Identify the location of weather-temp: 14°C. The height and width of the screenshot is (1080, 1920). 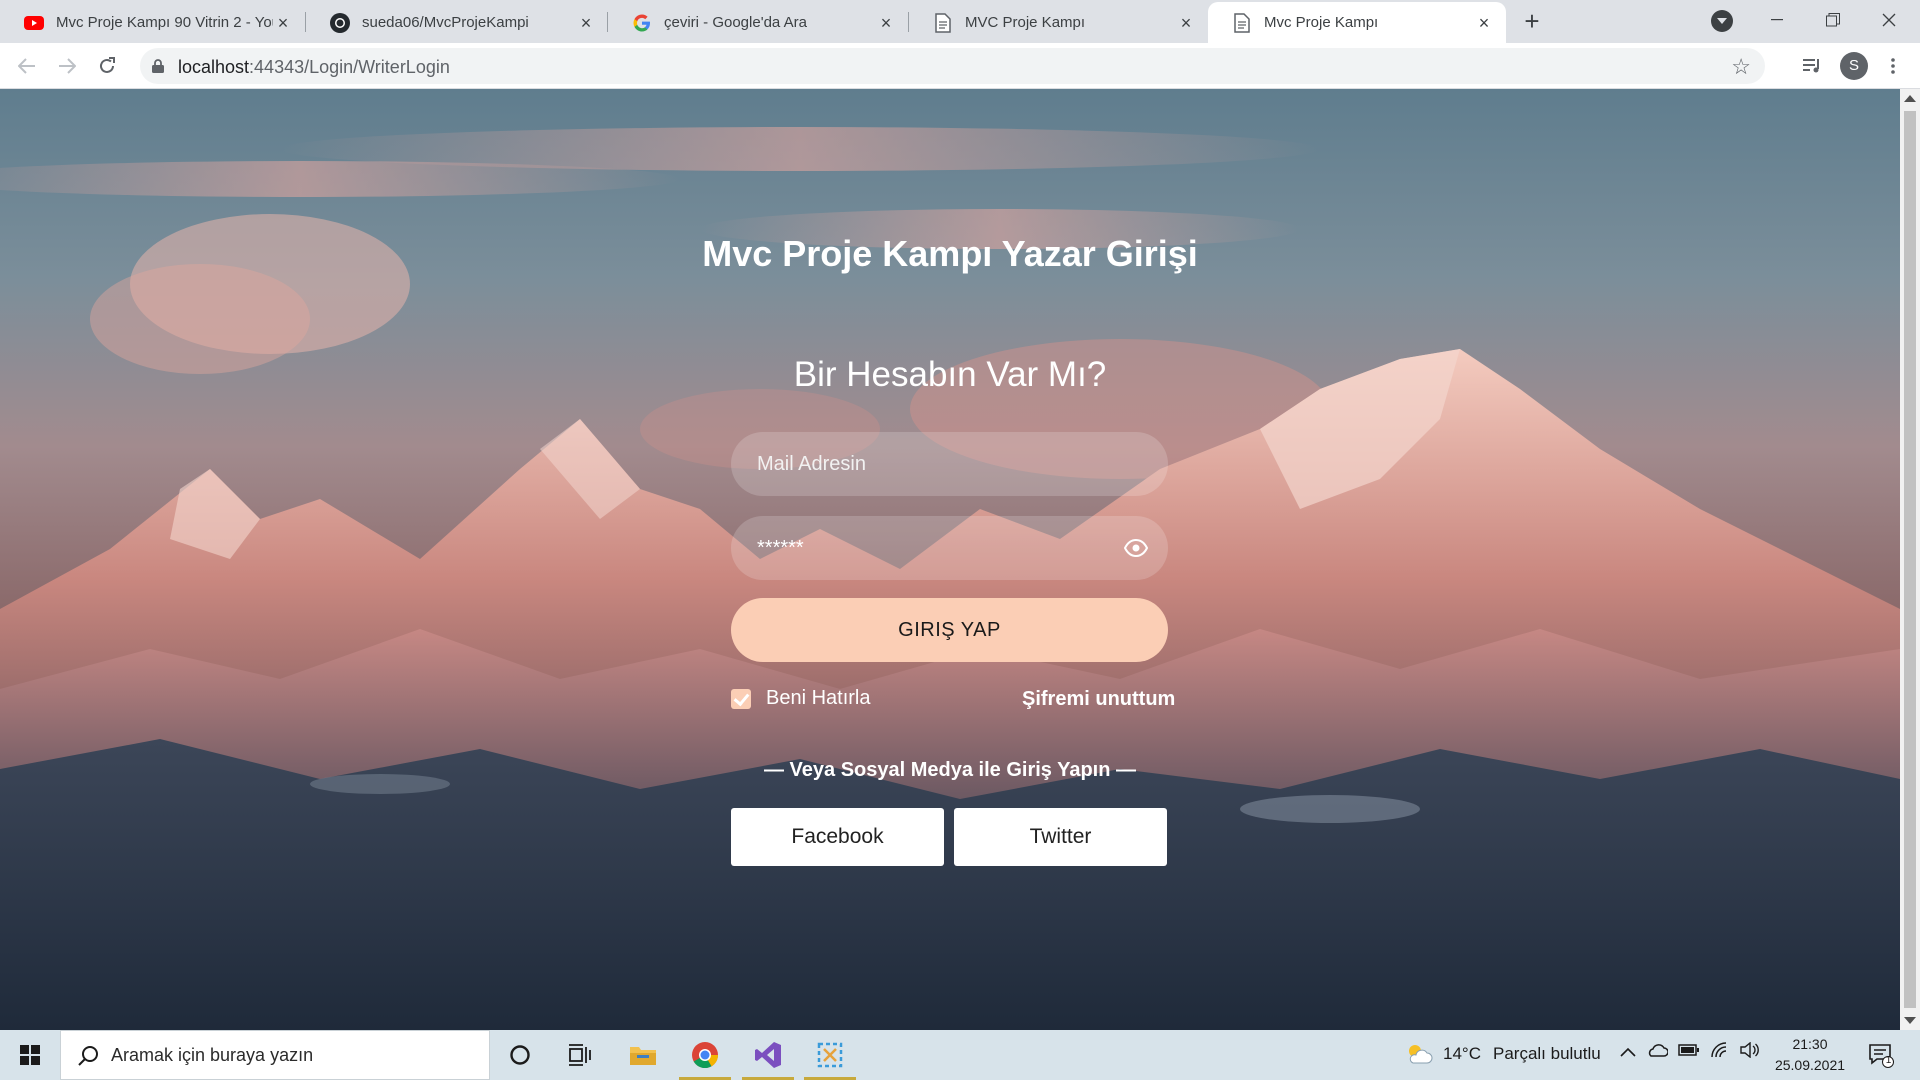
(1462, 1053).